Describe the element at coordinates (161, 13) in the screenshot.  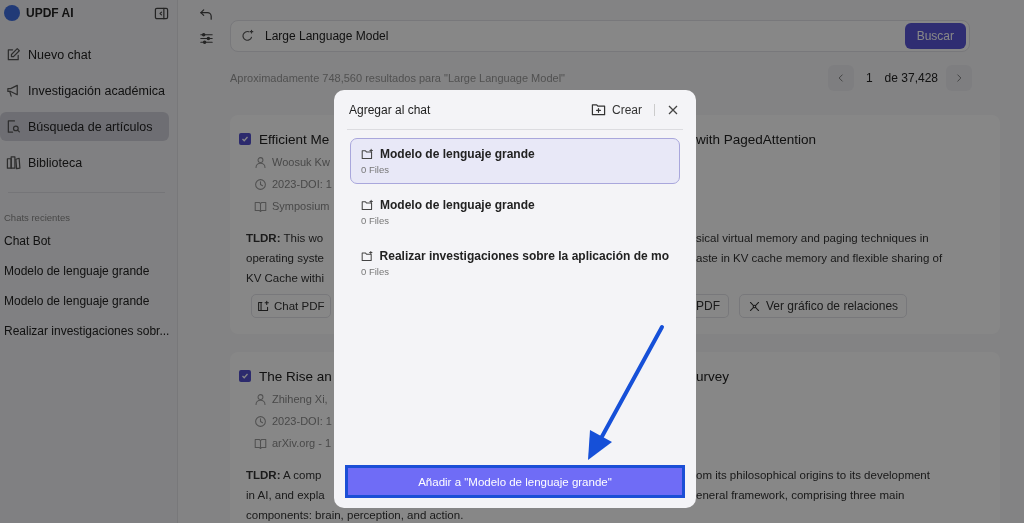
I see `sidebar-toggle-icon` at that location.